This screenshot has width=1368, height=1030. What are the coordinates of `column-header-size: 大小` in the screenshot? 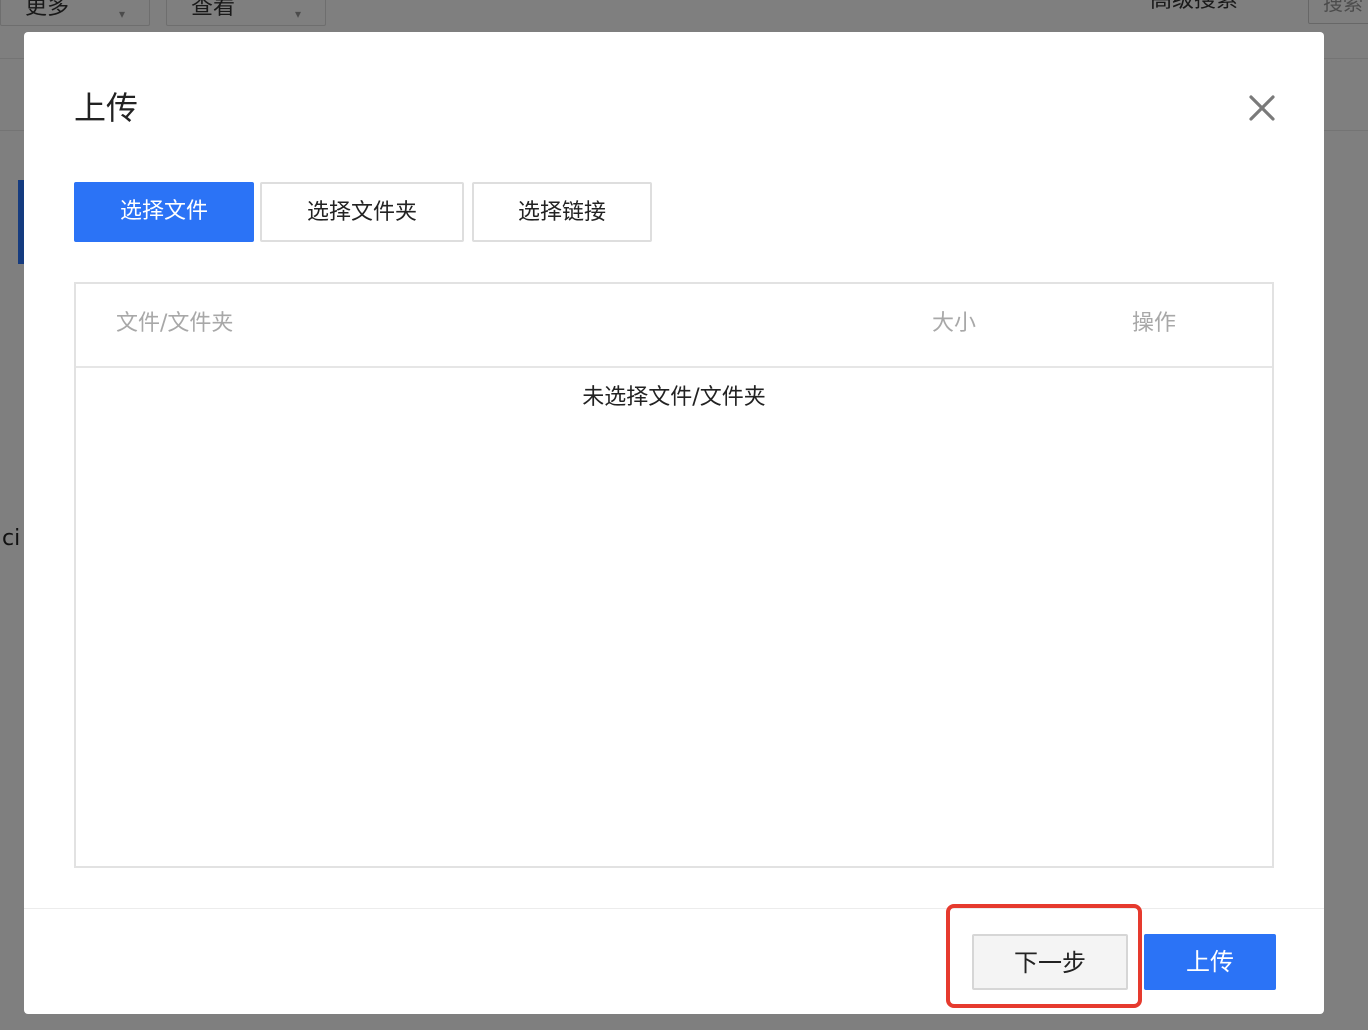 It's located at (954, 323).